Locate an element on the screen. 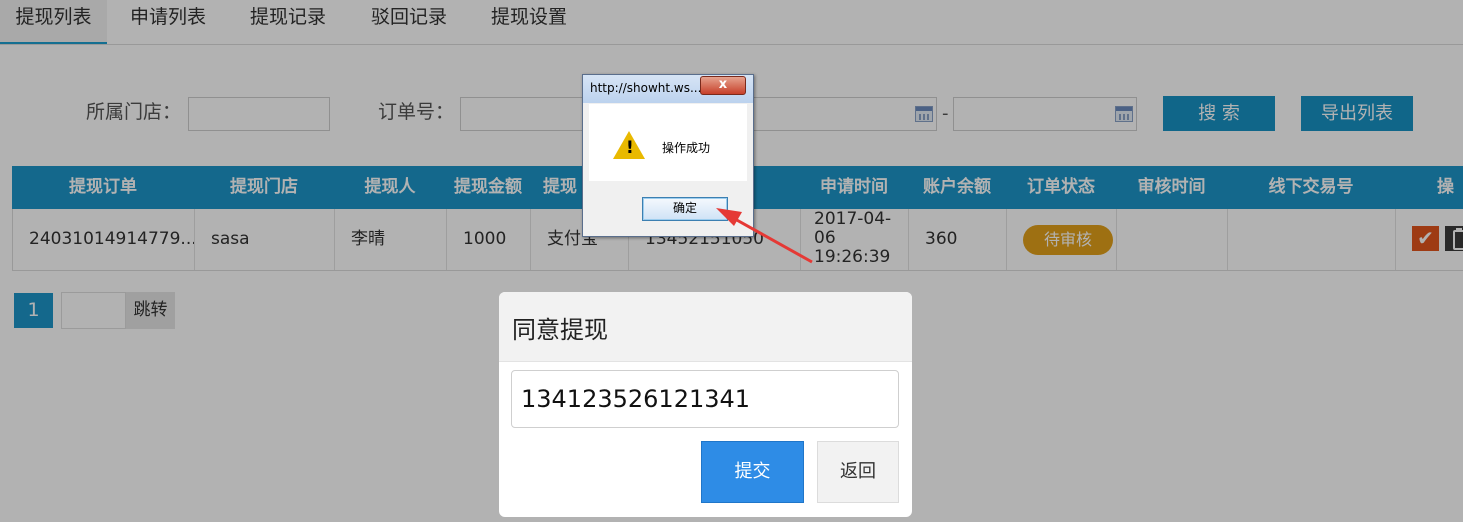 This screenshot has width=1463, height=522. arrow-head is located at coordinates (729, 217).